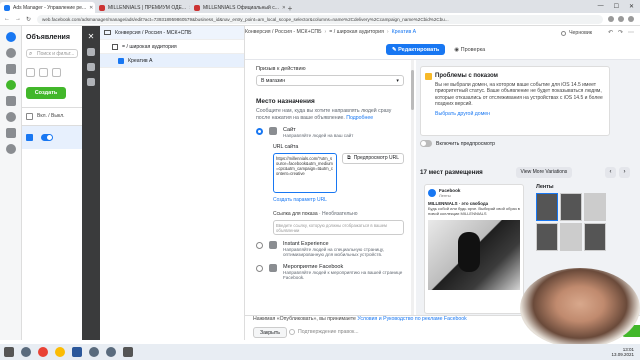  I want to click on preview-toggle, so click(426, 143).